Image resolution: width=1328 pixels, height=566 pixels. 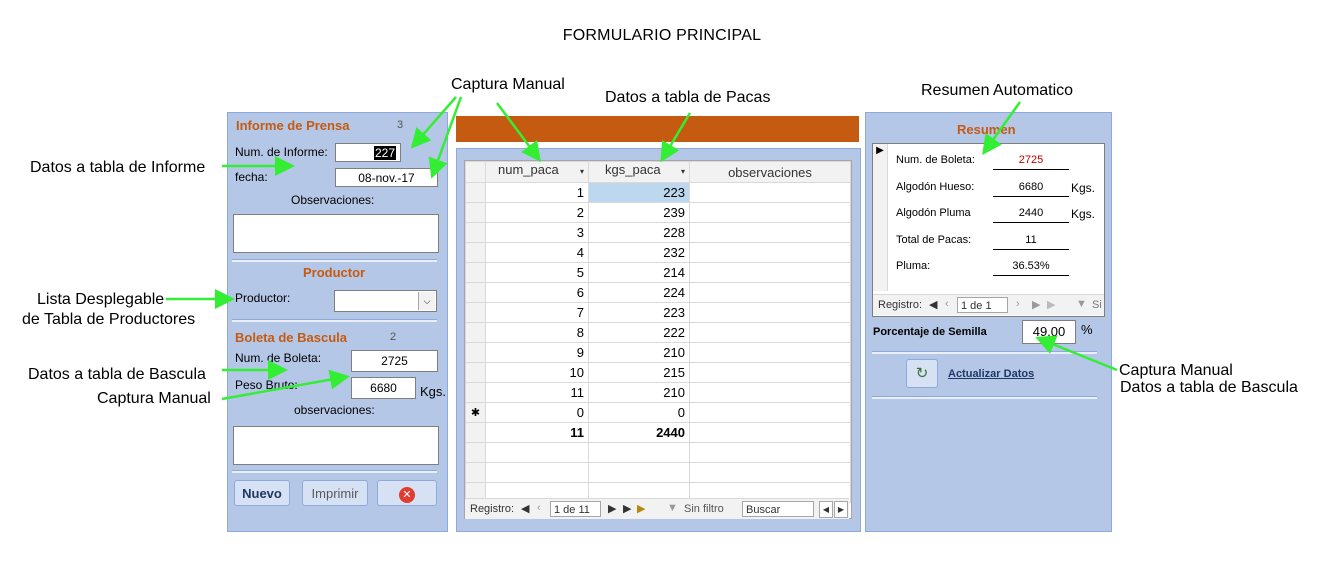 What do you see at coordinates (426, 301) in the screenshot?
I see `chevron-down-icon: ⌵` at bounding box center [426, 301].